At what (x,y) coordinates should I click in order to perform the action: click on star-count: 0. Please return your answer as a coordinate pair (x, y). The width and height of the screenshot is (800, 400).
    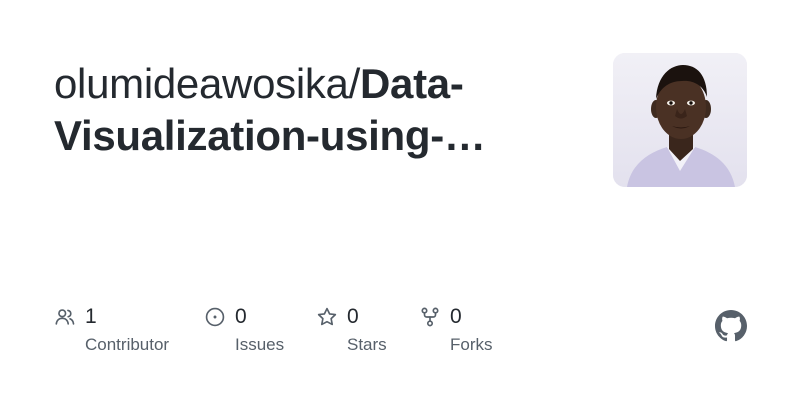
    Looking at the image, I should click on (353, 316).